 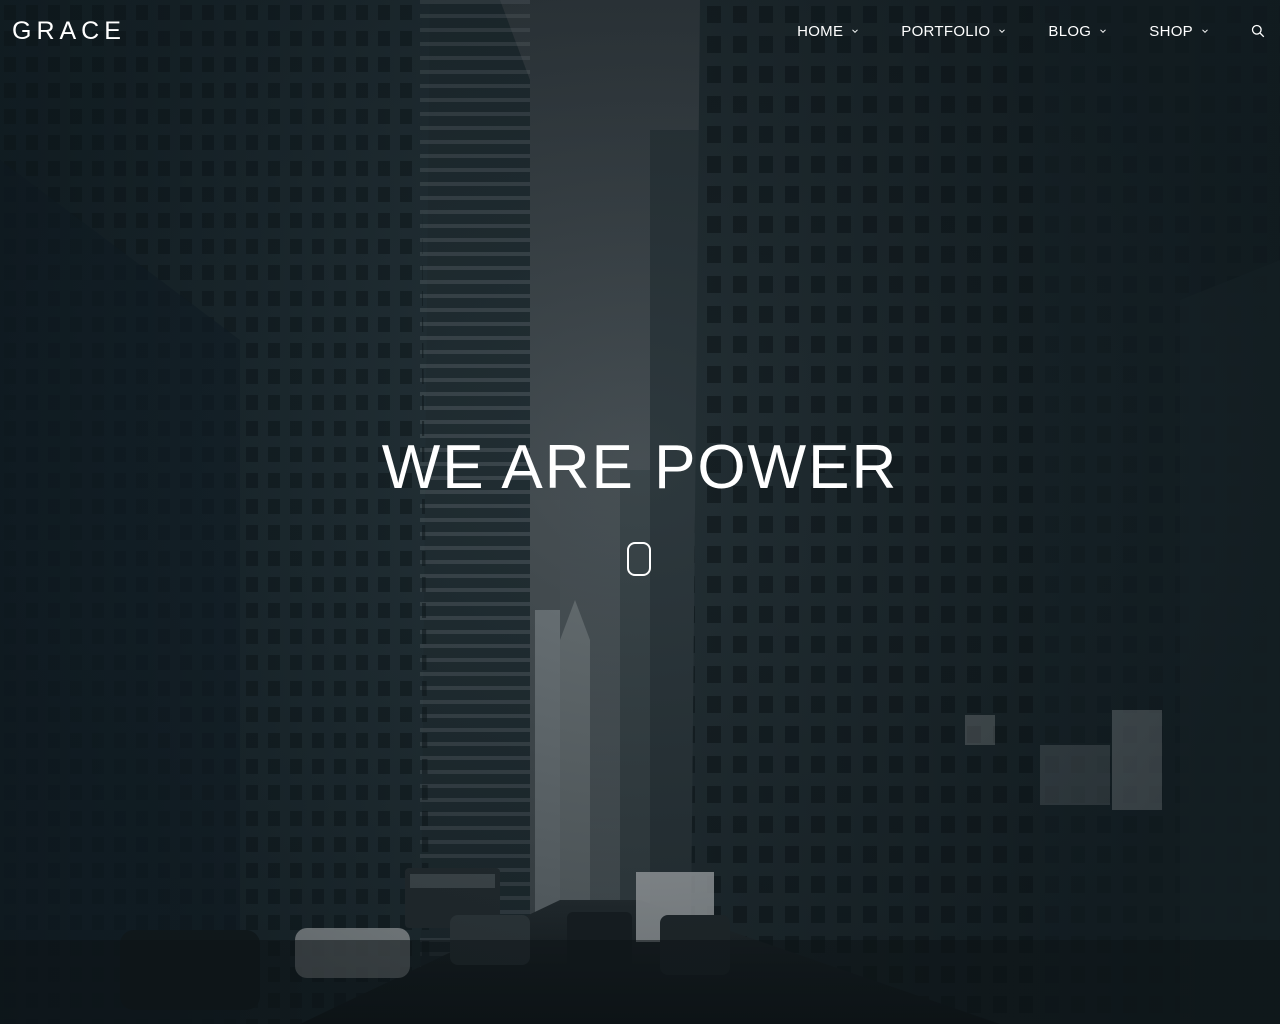 I want to click on mouse-scroll-icon, so click(x=639, y=559).